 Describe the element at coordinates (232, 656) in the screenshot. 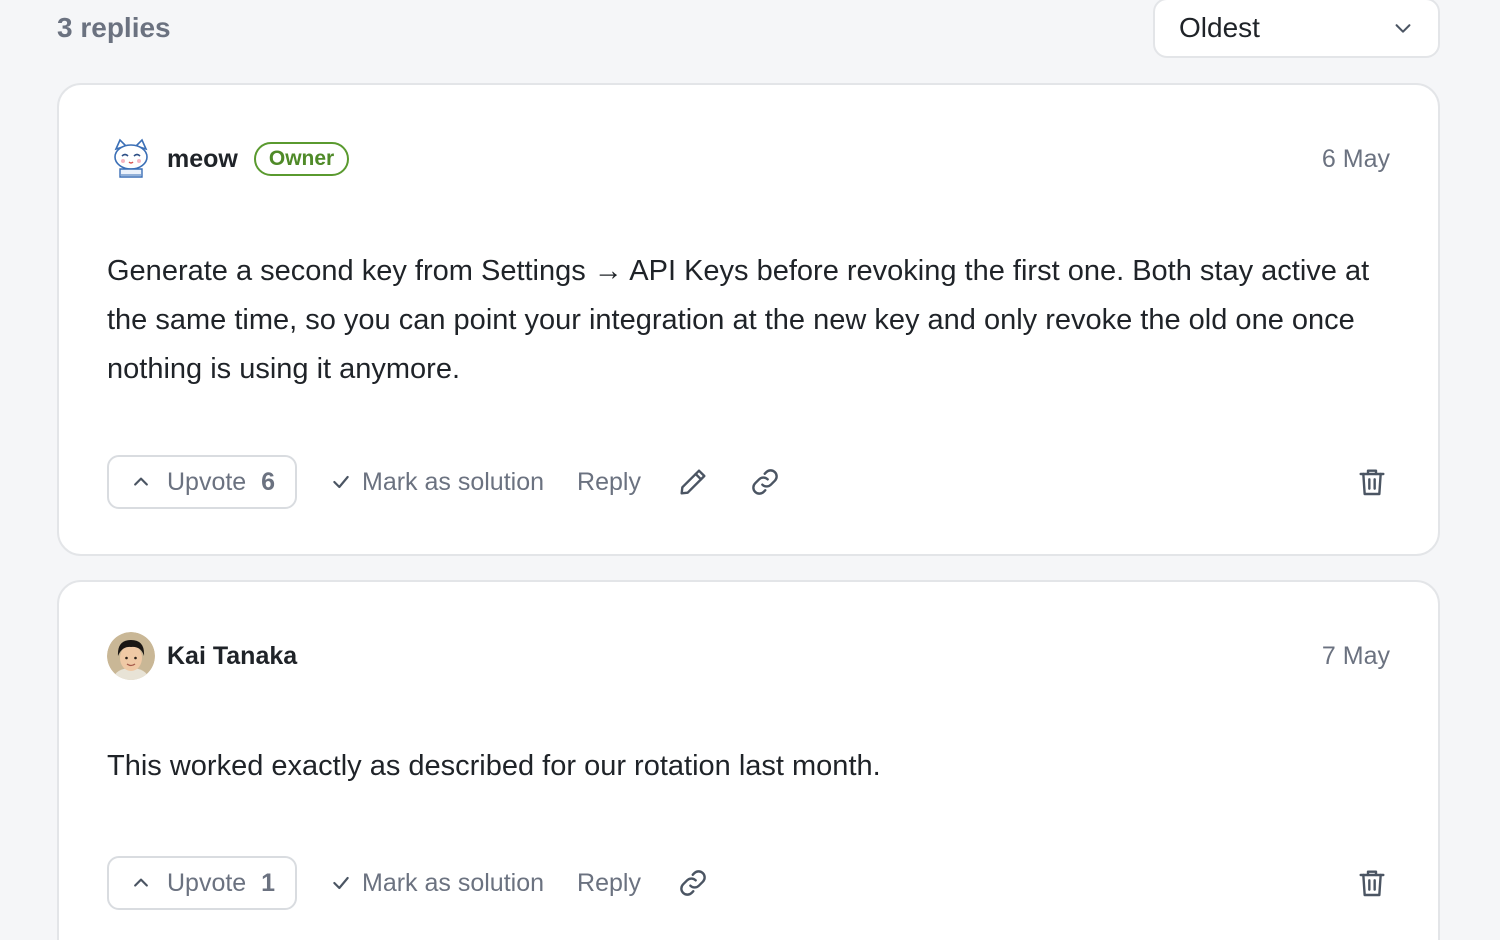

I see `author-name: Kai Tanaka` at that location.